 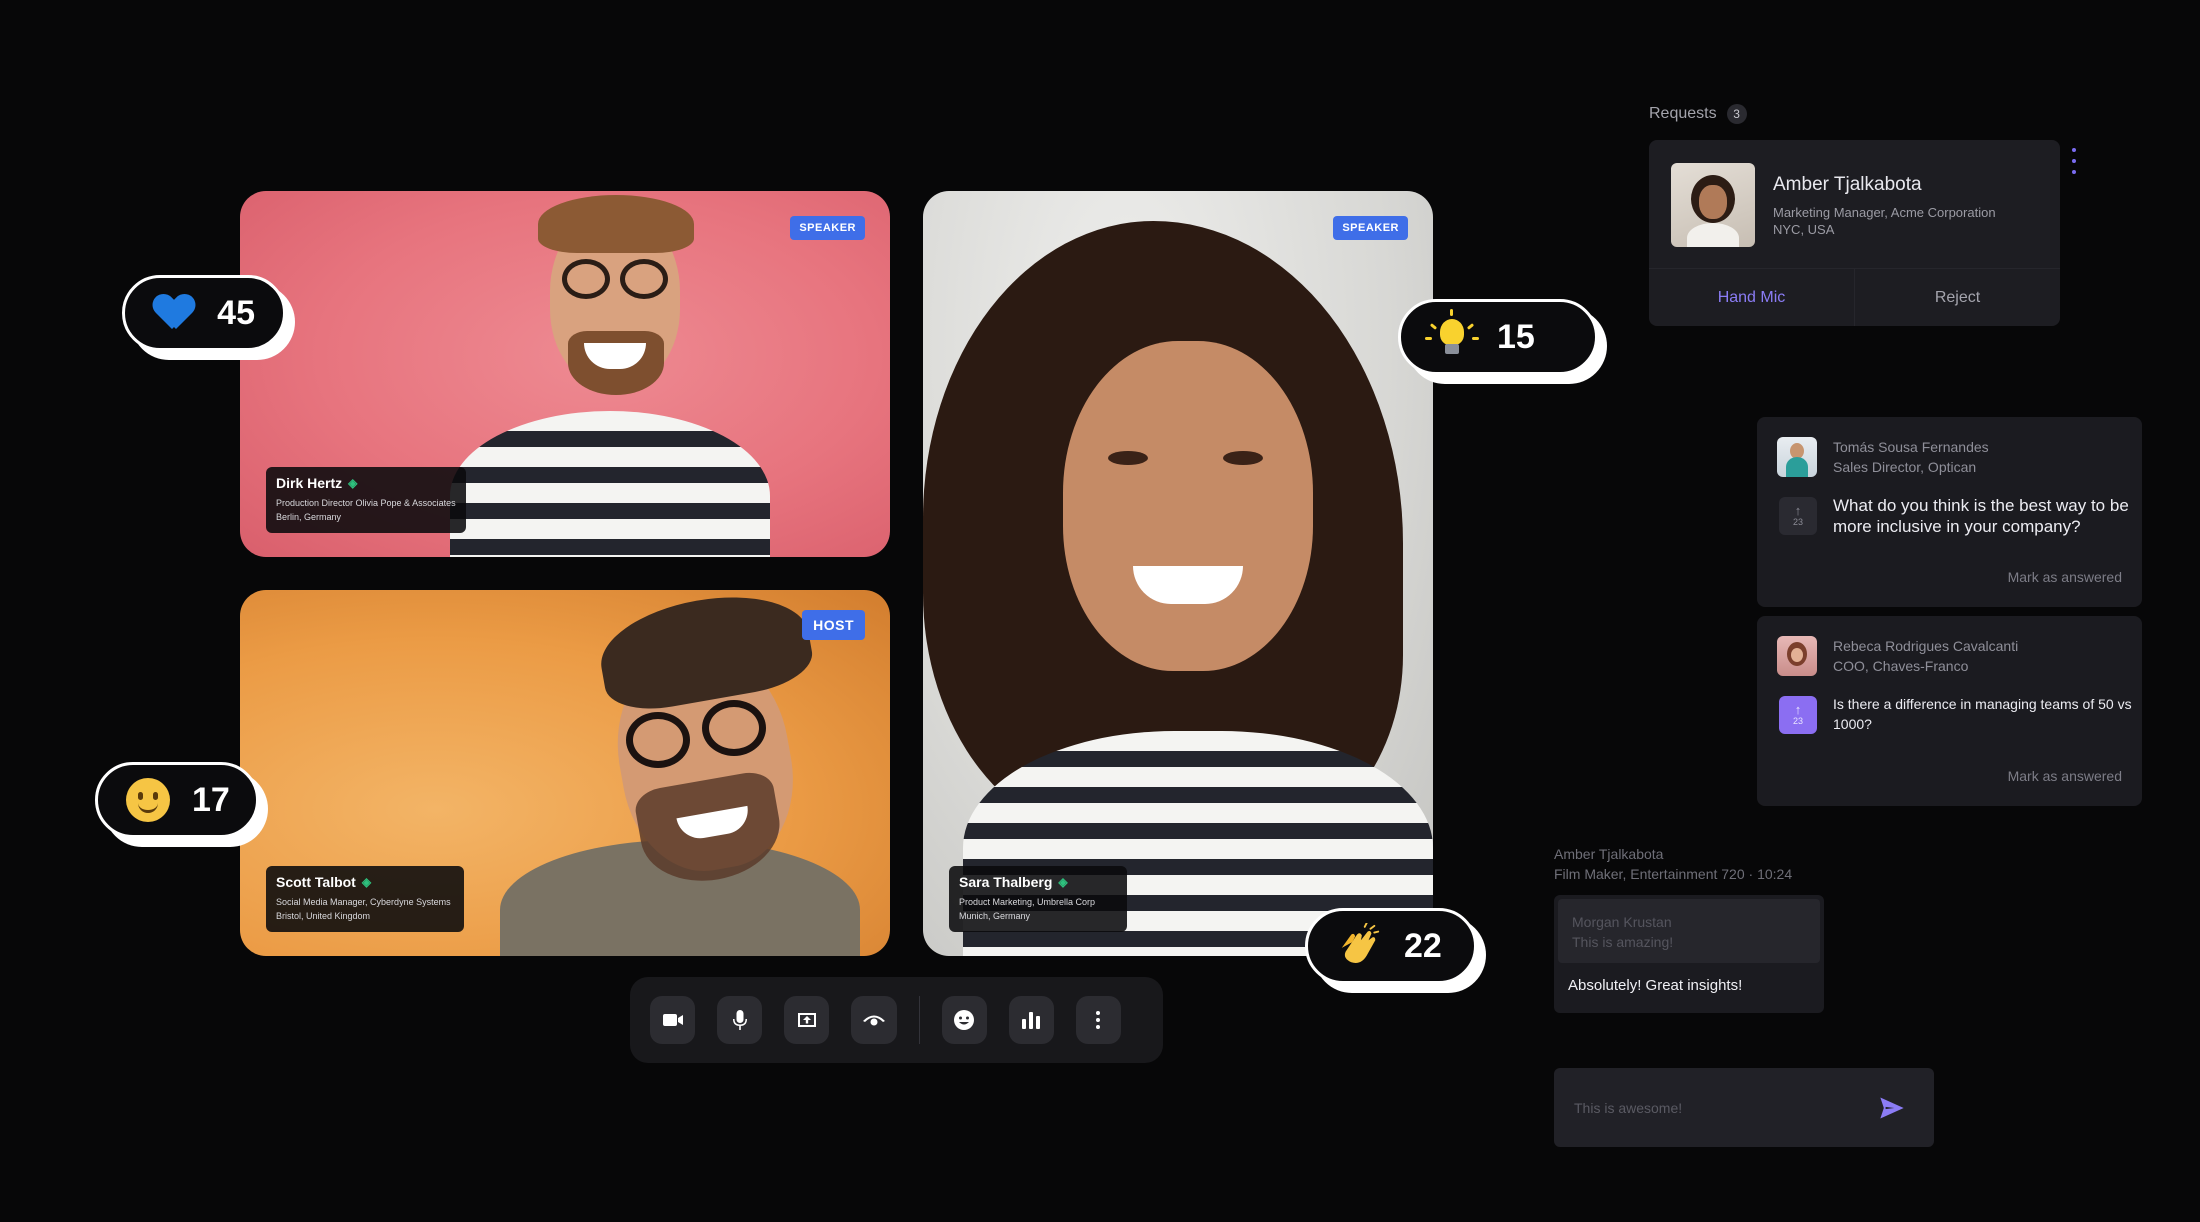 I want to click on chat-input, so click(x=1724, y=1108).